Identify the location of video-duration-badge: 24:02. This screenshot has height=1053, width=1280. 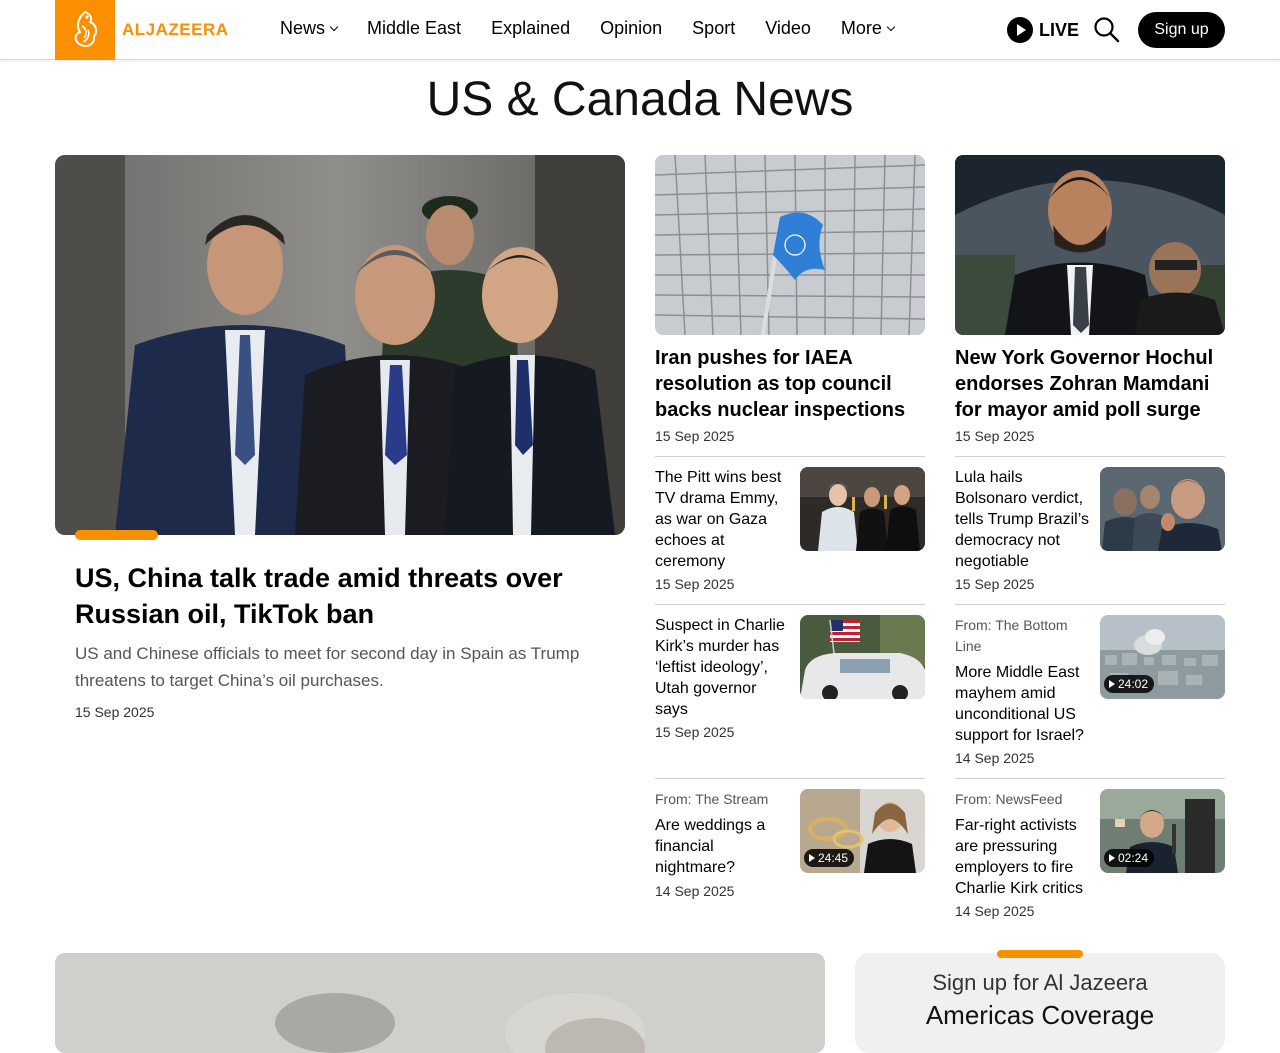
(1129, 684).